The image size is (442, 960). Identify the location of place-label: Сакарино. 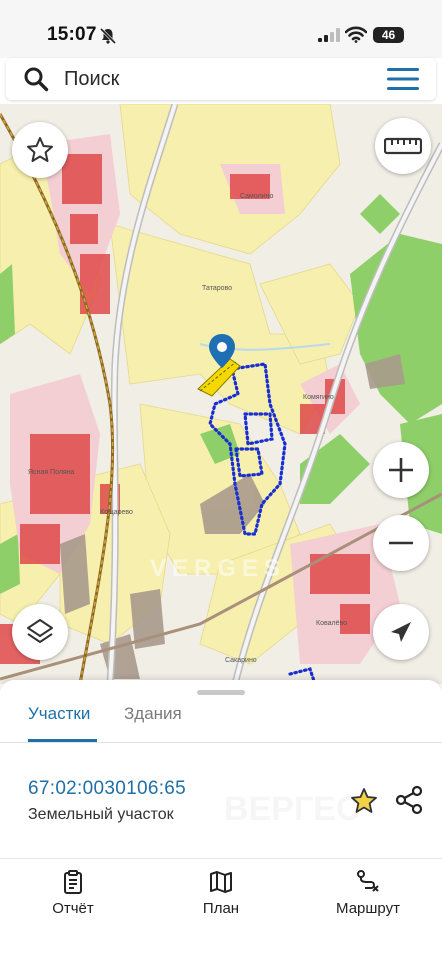
(241, 660).